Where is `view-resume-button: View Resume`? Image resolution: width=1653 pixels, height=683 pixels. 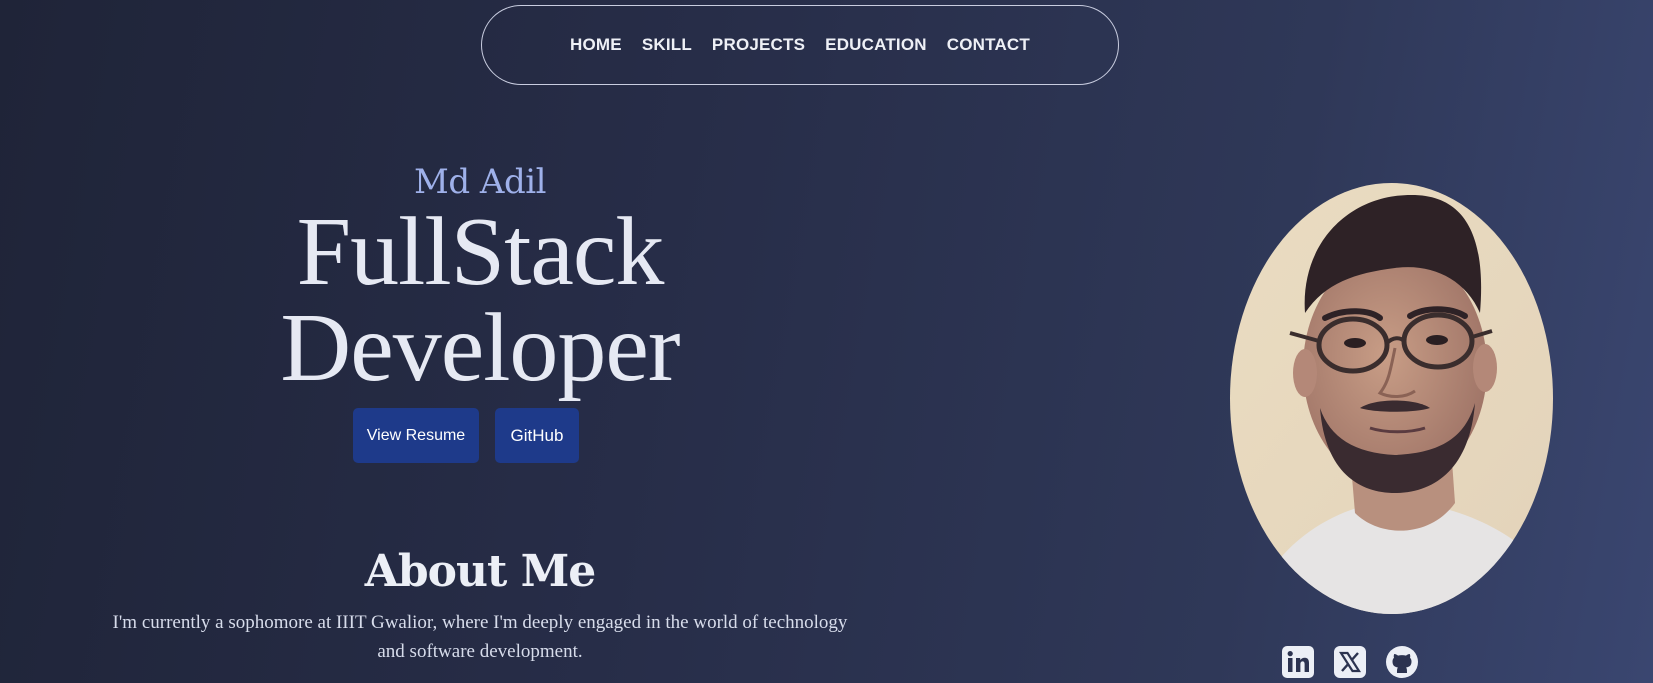
view-resume-button: View Resume is located at coordinates (416, 435).